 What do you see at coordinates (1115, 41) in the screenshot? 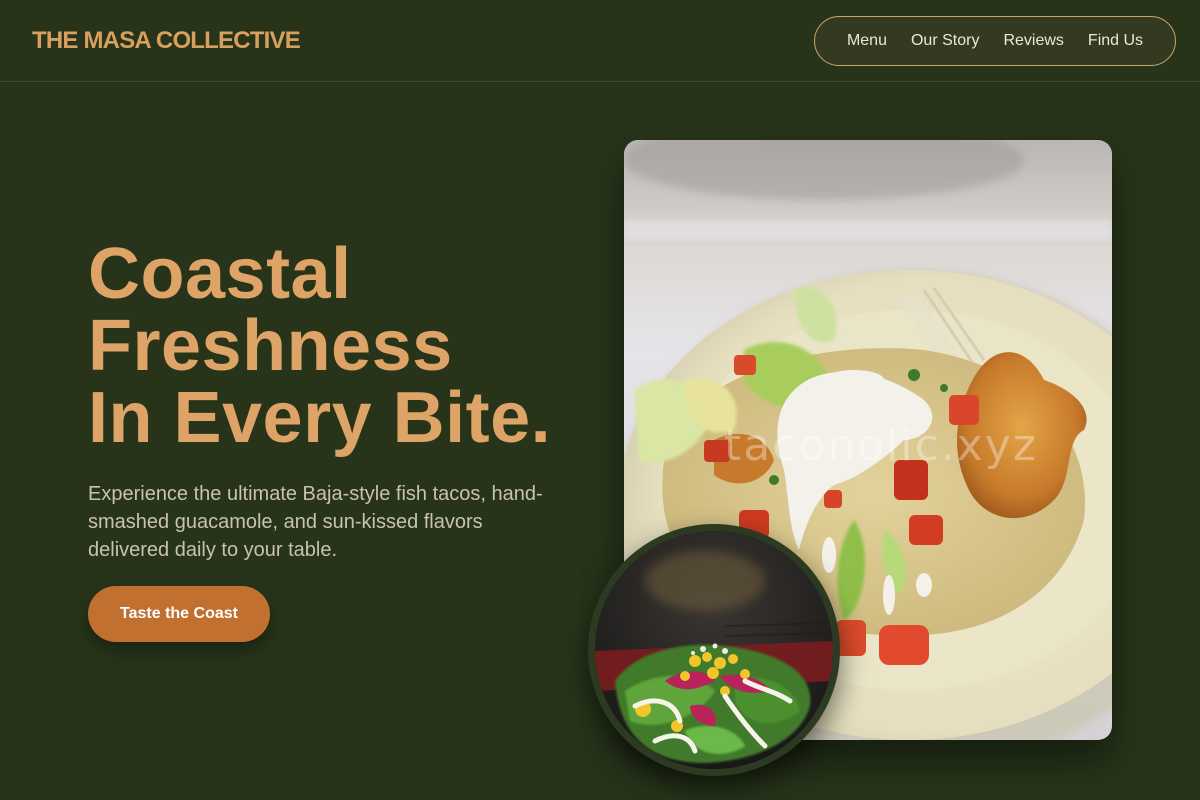
I see `nav-link-find-us: Find Us` at bounding box center [1115, 41].